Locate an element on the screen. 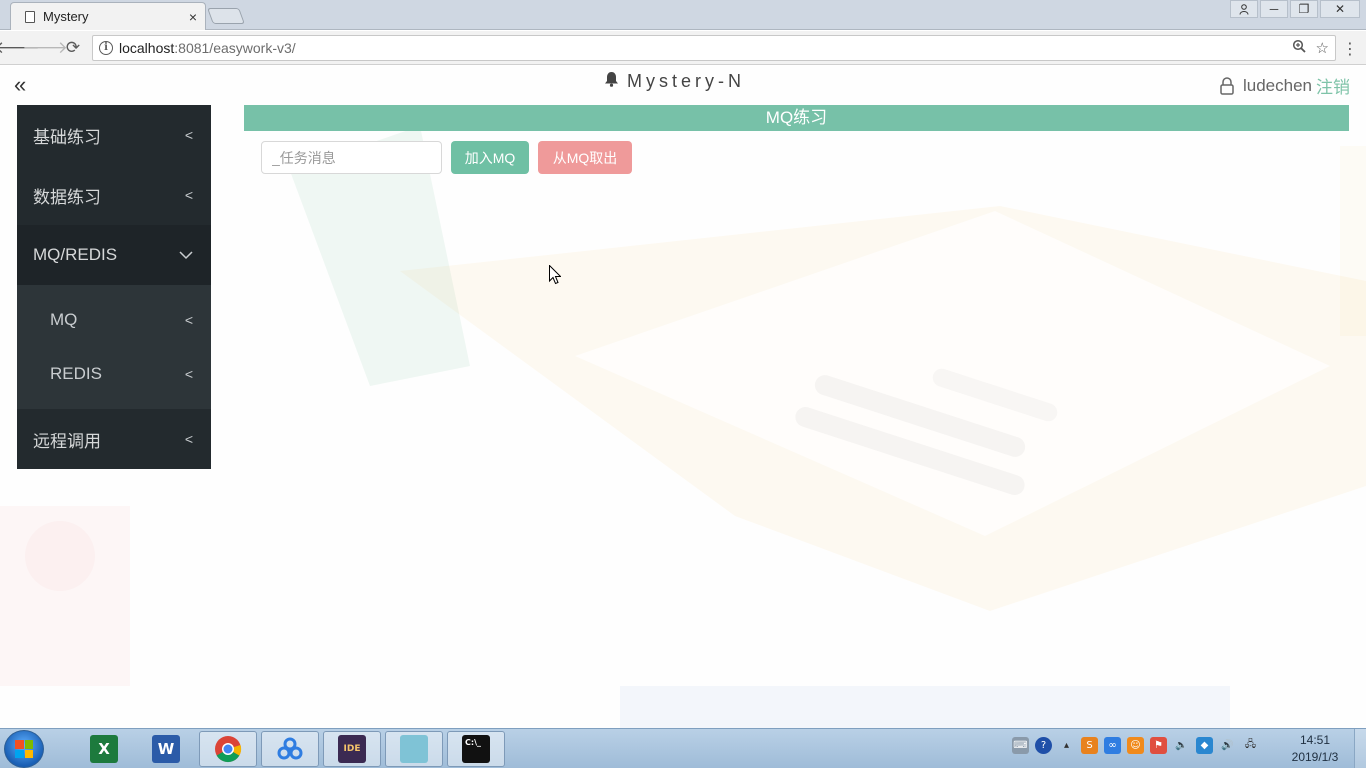 This screenshot has height=768, width=1366. sidebar-item-mq-redis: MQ/REDIS is located at coordinates (114, 255).